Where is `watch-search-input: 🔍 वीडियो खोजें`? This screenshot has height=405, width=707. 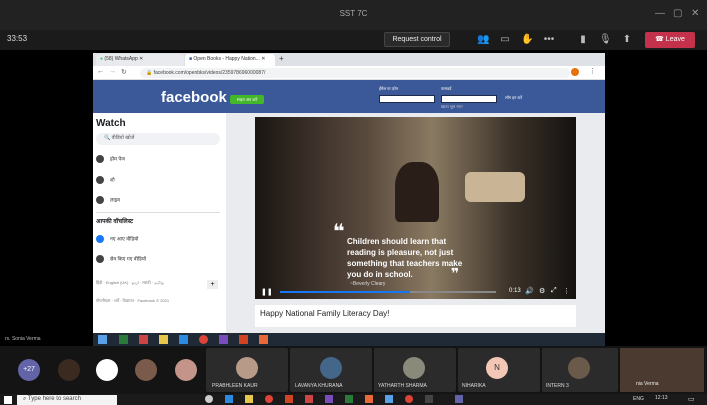
watch-search-input: 🔍 वीडियो खोजें is located at coordinates (158, 139).